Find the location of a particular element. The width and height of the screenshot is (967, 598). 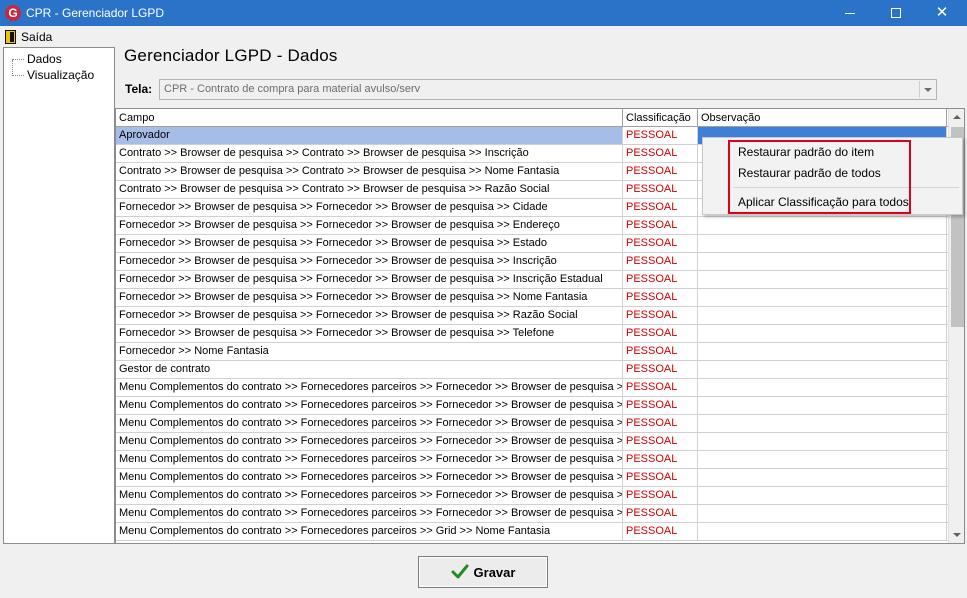

tree-branch-line is located at coordinates (18, 59).